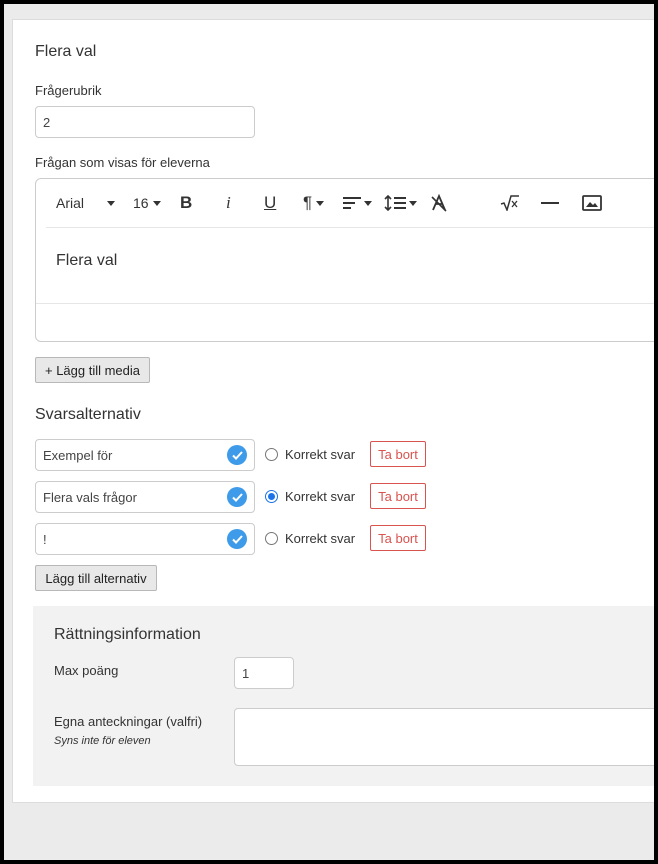  Describe the element at coordinates (320, 496) in the screenshot. I see `correct-label-2: Korrekt svar` at that location.